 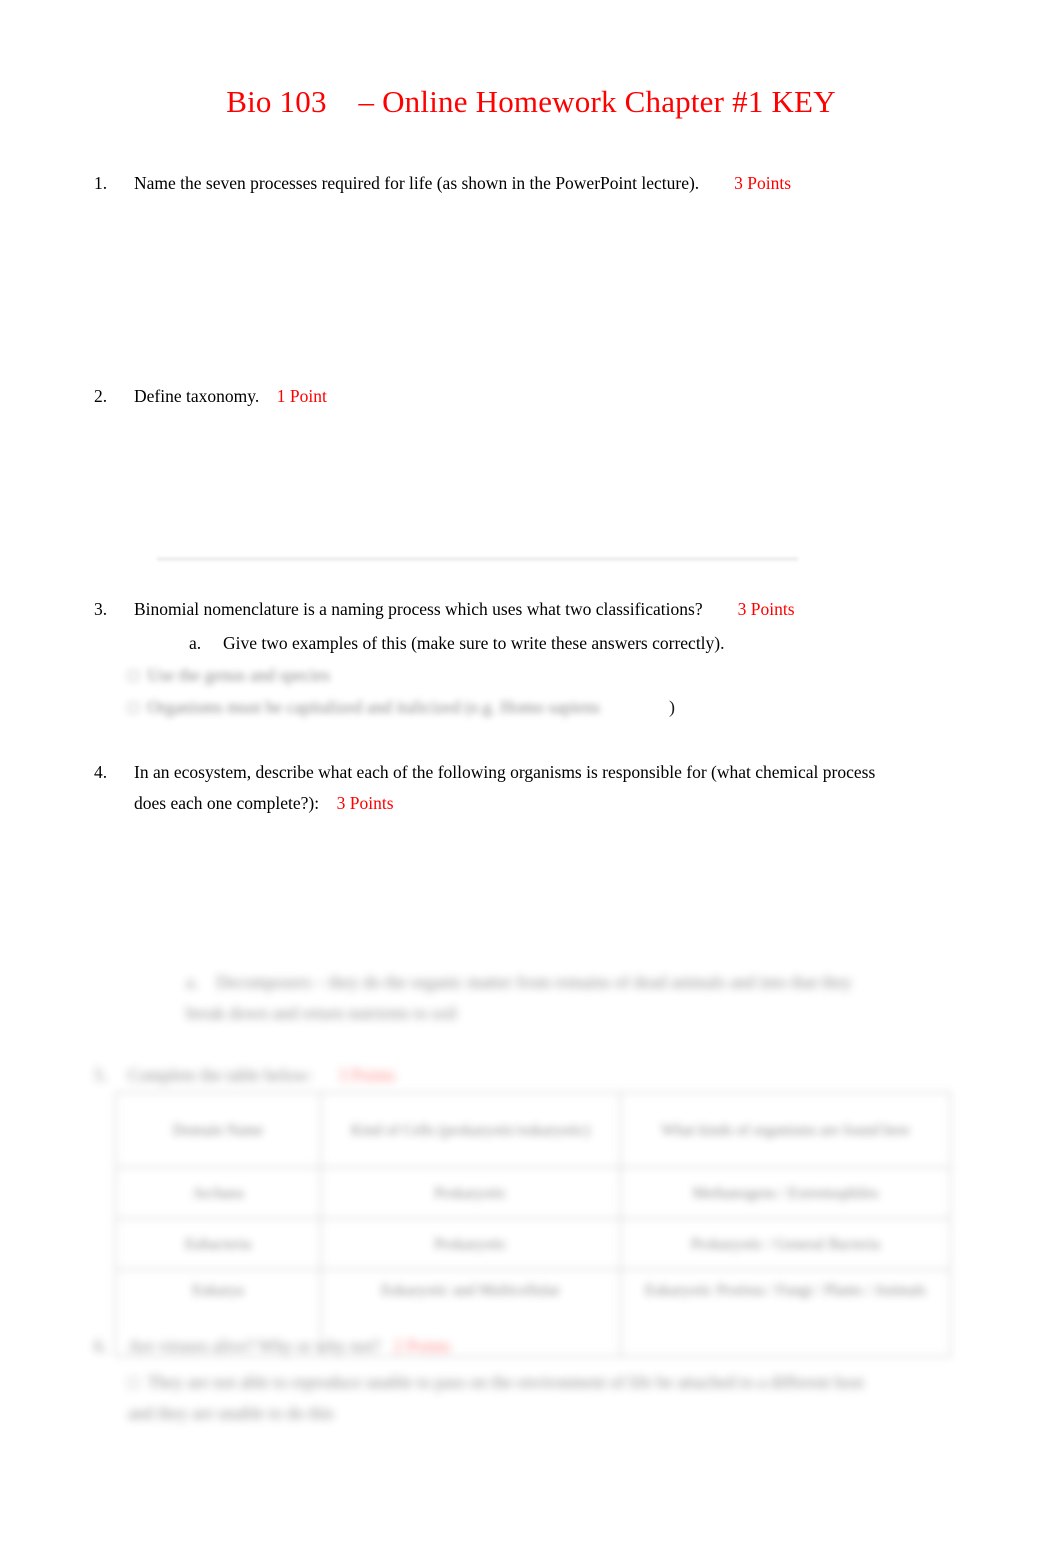 What do you see at coordinates (254, 1346) in the screenshot?
I see `question-6-text: Are viruses alive? Why or why not?` at bounding box center [254, 1346].